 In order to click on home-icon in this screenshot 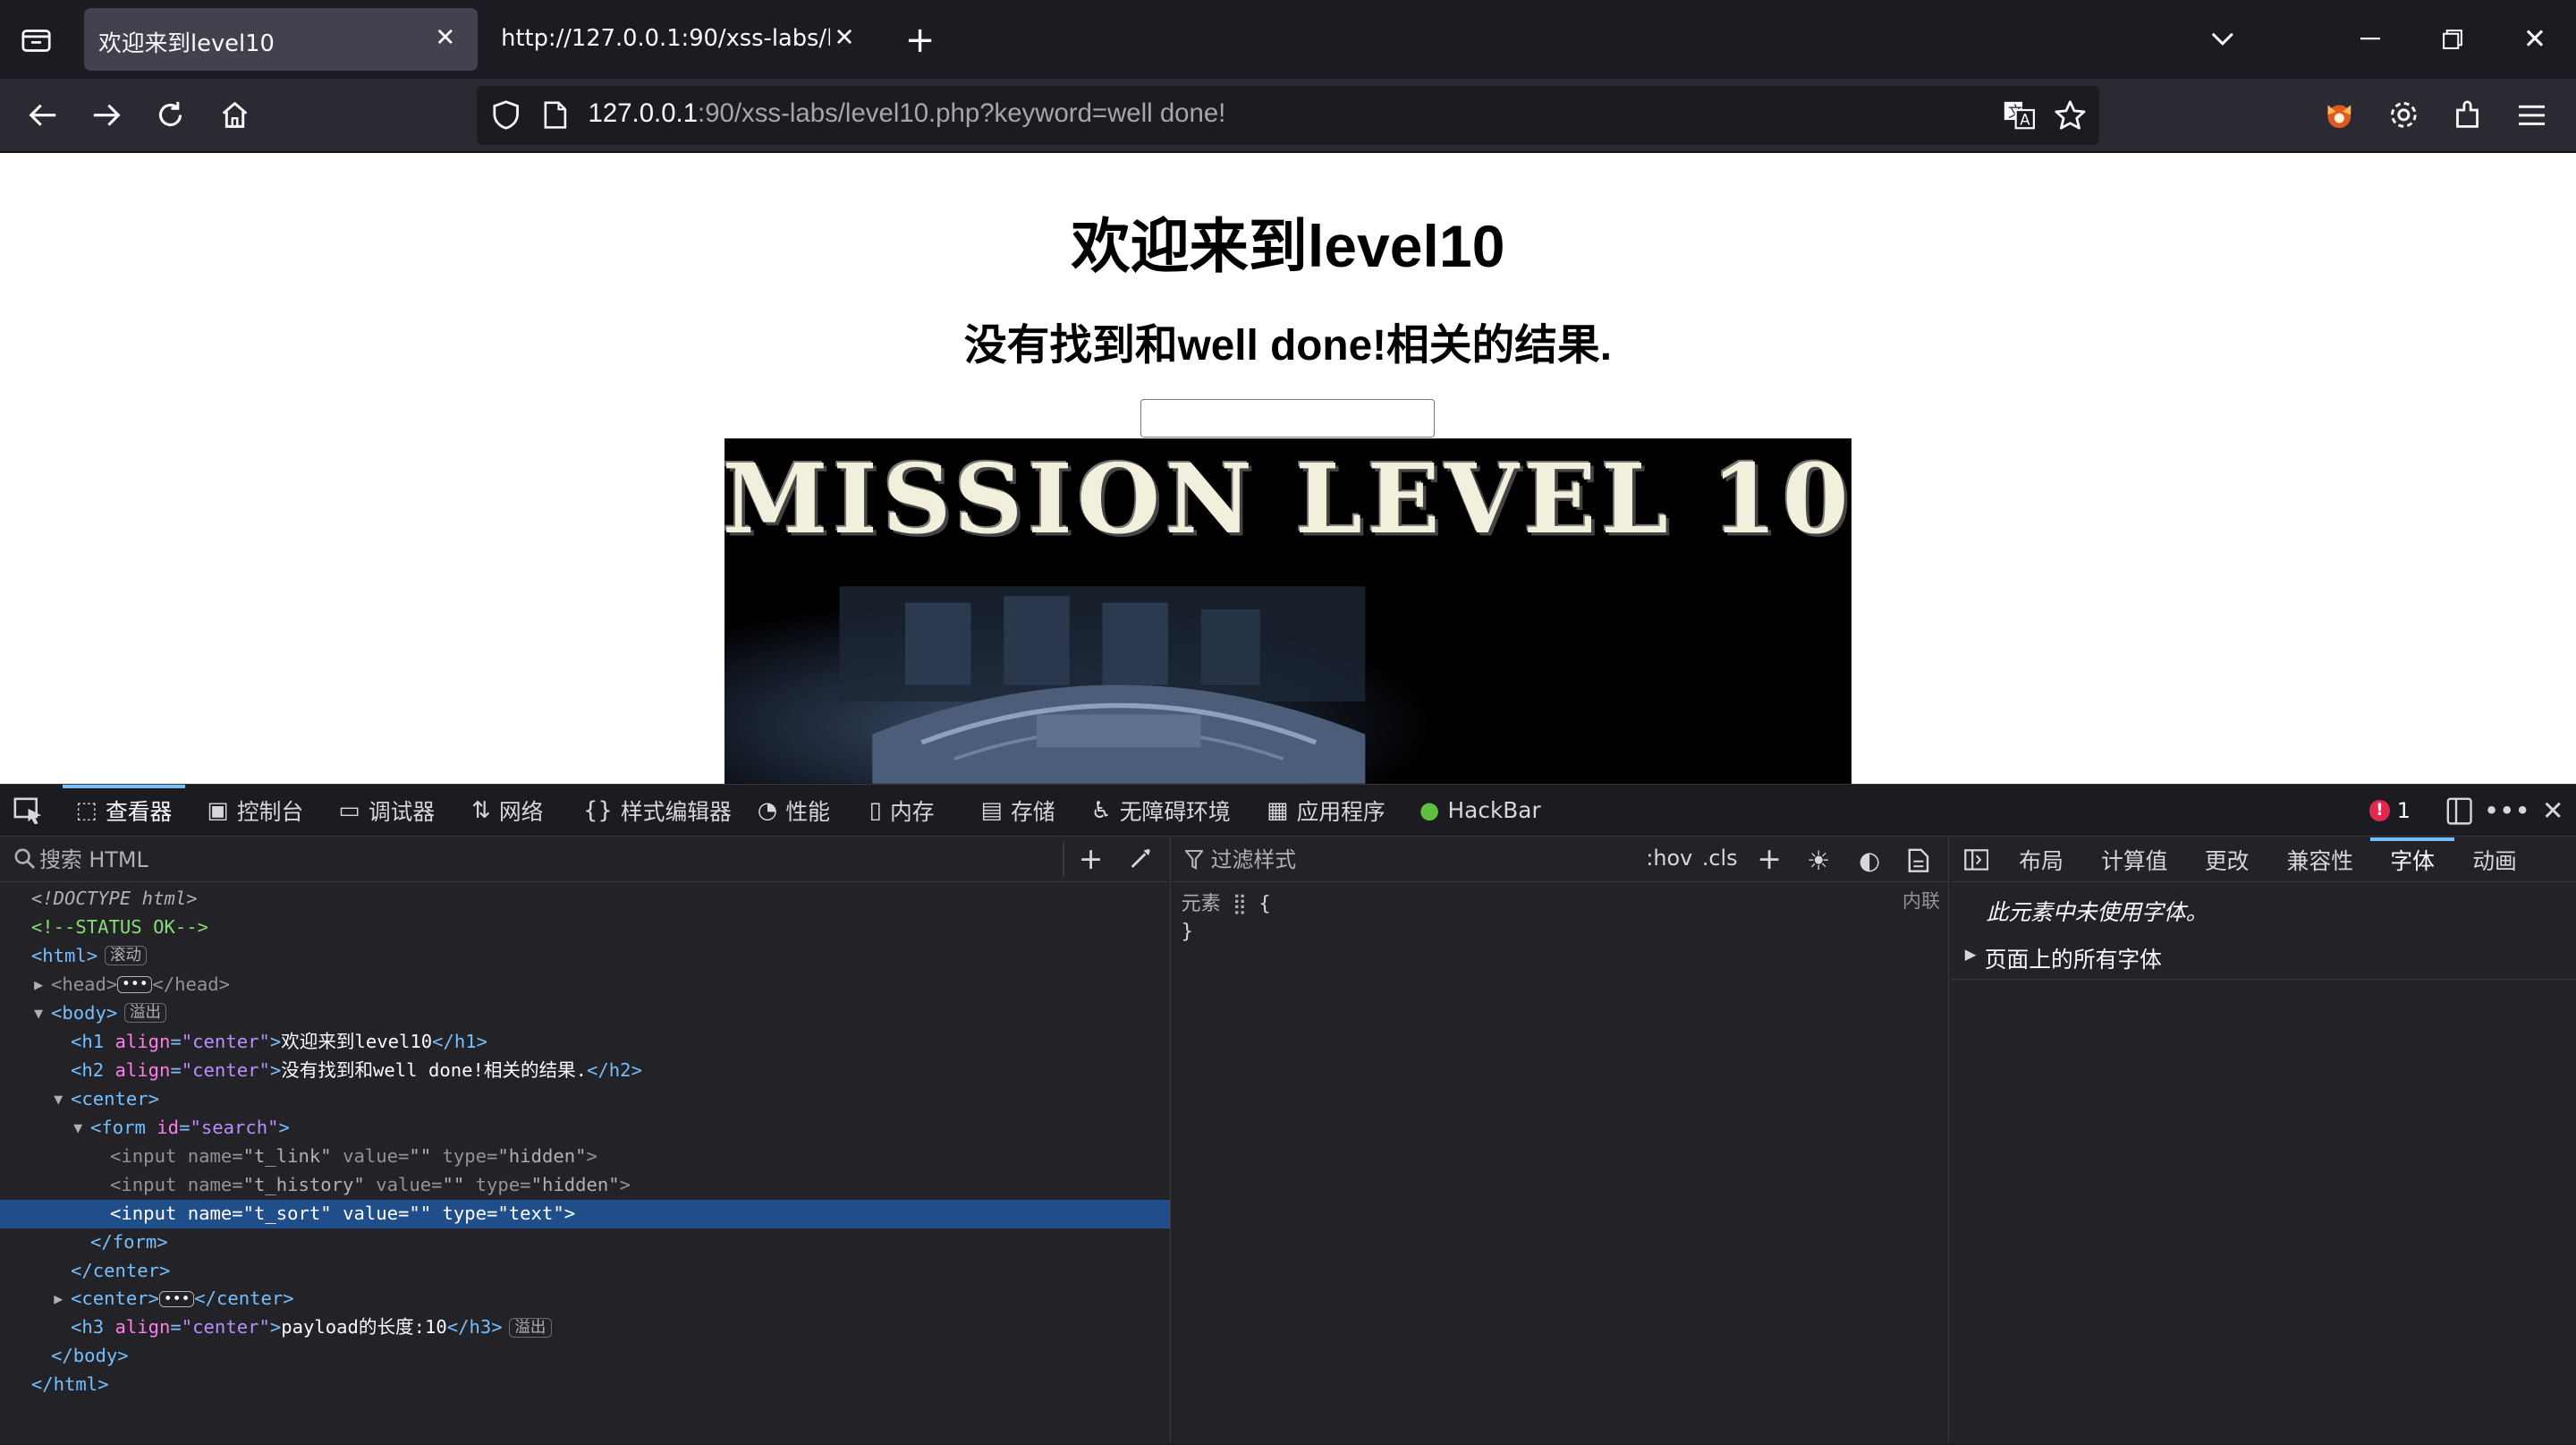, I will do `click(235, 115)`.